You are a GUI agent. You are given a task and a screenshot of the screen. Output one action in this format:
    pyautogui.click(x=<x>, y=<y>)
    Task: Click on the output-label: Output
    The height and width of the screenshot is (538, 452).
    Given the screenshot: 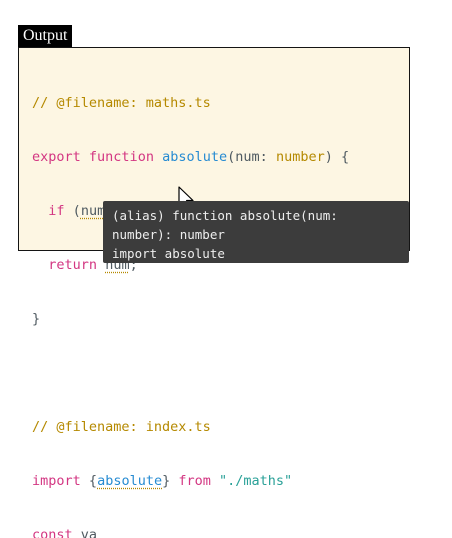 What is the action you would take?
    pyautogui.click(x=45, y=36)
    